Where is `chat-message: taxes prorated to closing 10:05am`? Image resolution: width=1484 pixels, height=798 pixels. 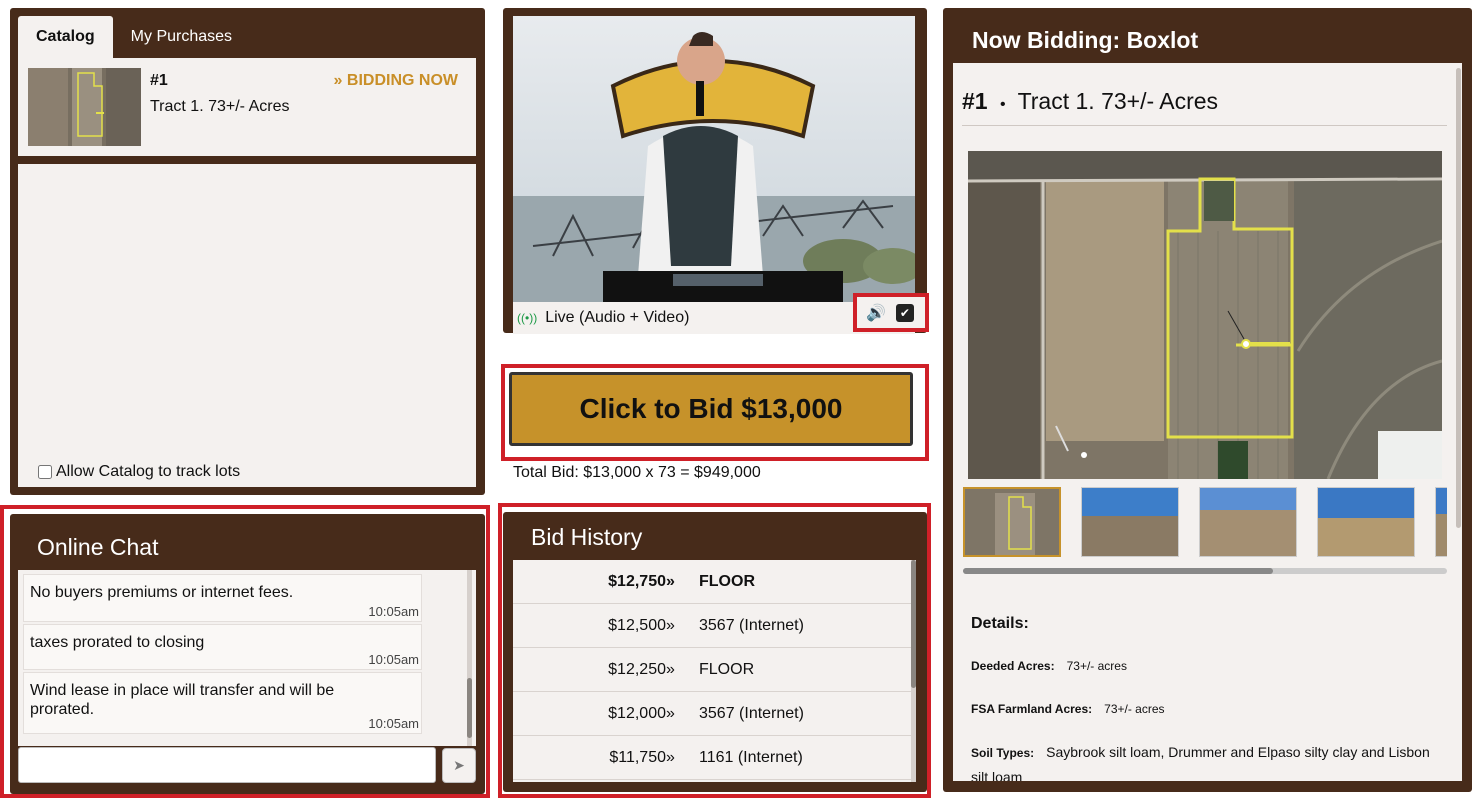
chat-message: taxes prorated to closing 10:05am is located at coordinates (222, 647).